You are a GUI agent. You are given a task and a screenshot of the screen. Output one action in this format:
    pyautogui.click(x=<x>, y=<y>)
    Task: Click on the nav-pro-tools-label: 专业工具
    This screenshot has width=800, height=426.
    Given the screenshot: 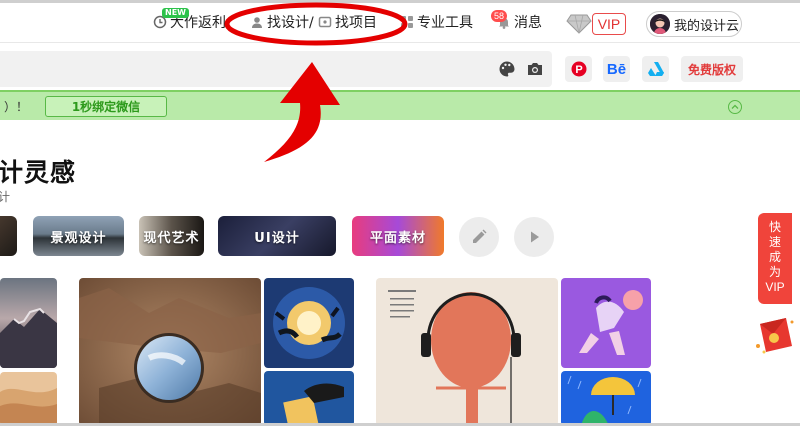 What is the action you would take?
    pyautogui.click(x=445, y=23)
    